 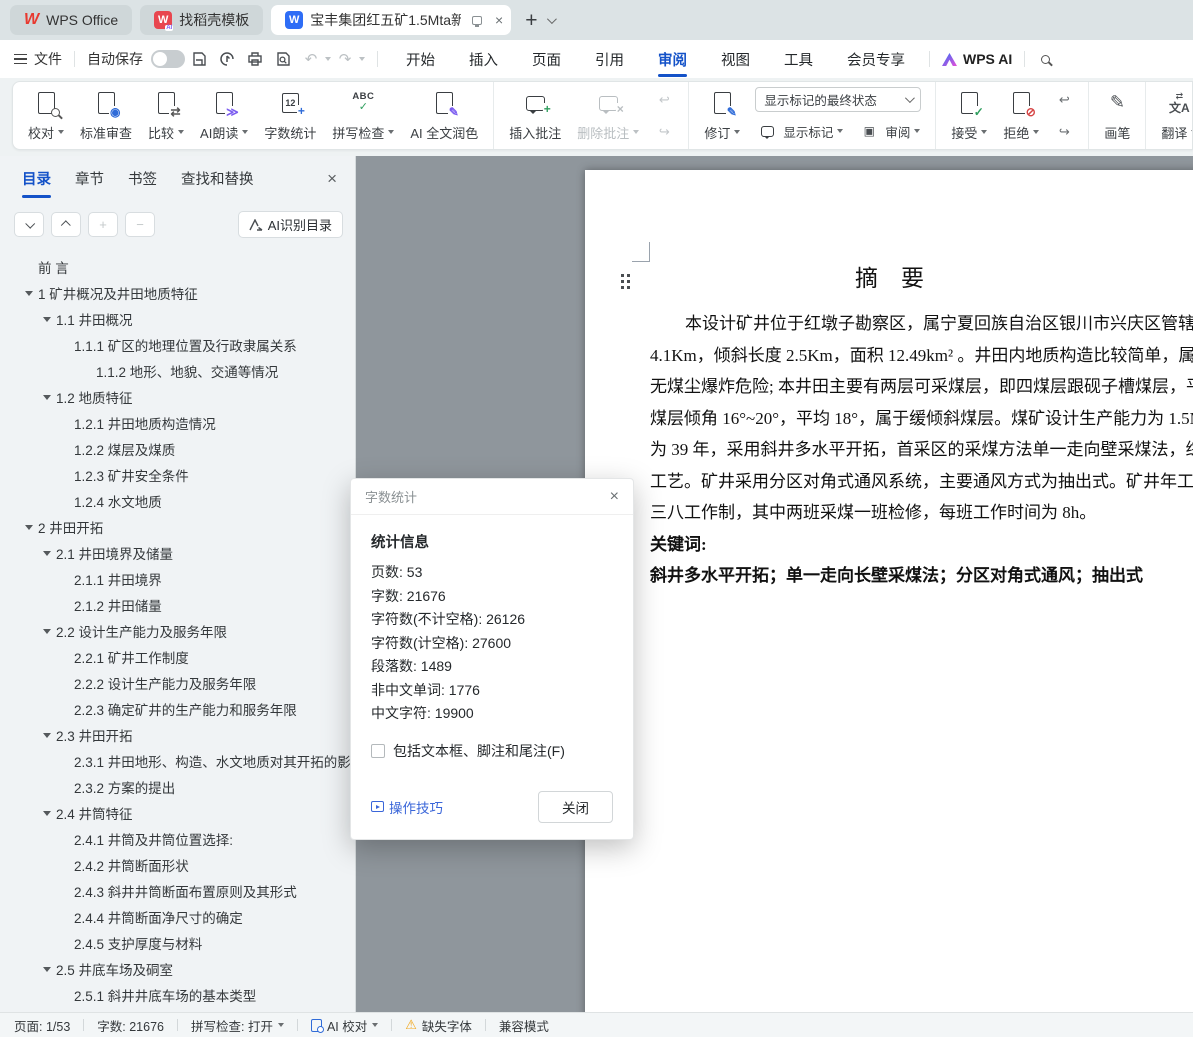 What do you see at coordinates (664, 100) in the screenshot?
I see `previous-comment-button: ↩` at bounding box center [664, 100].